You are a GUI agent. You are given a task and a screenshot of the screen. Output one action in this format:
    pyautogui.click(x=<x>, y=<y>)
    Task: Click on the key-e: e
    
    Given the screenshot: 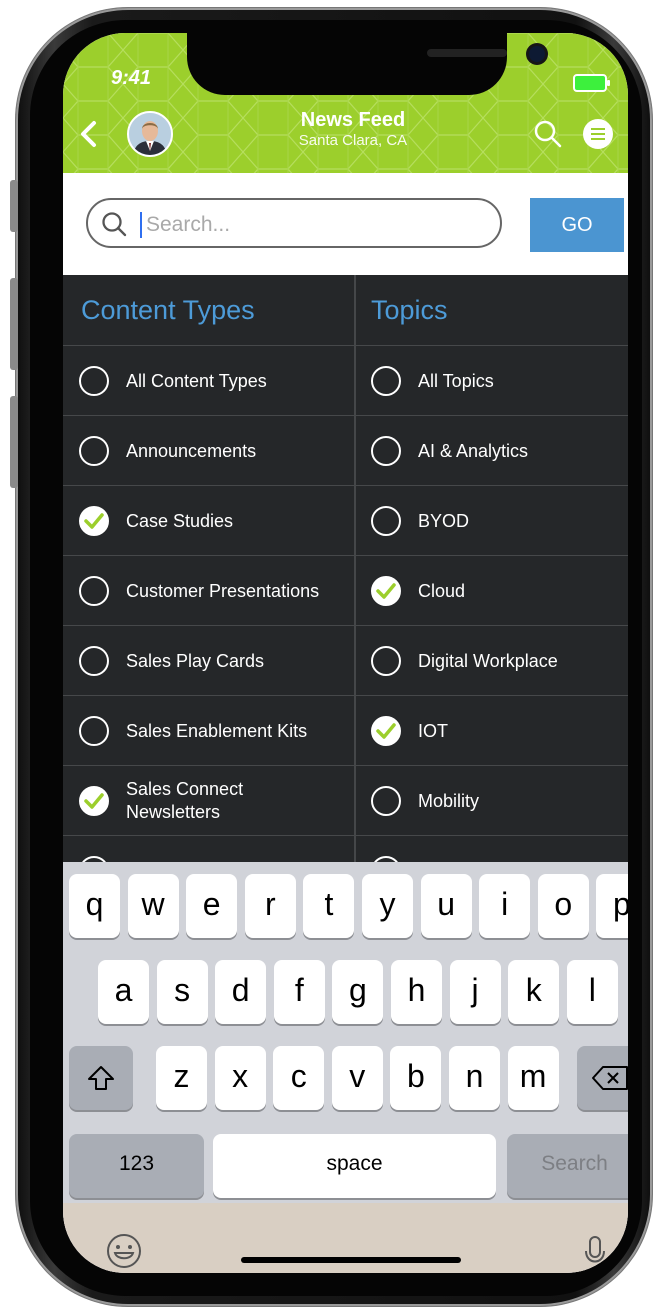 What is the action you would take?
    pyautogui.click(x=212, y=906)
    